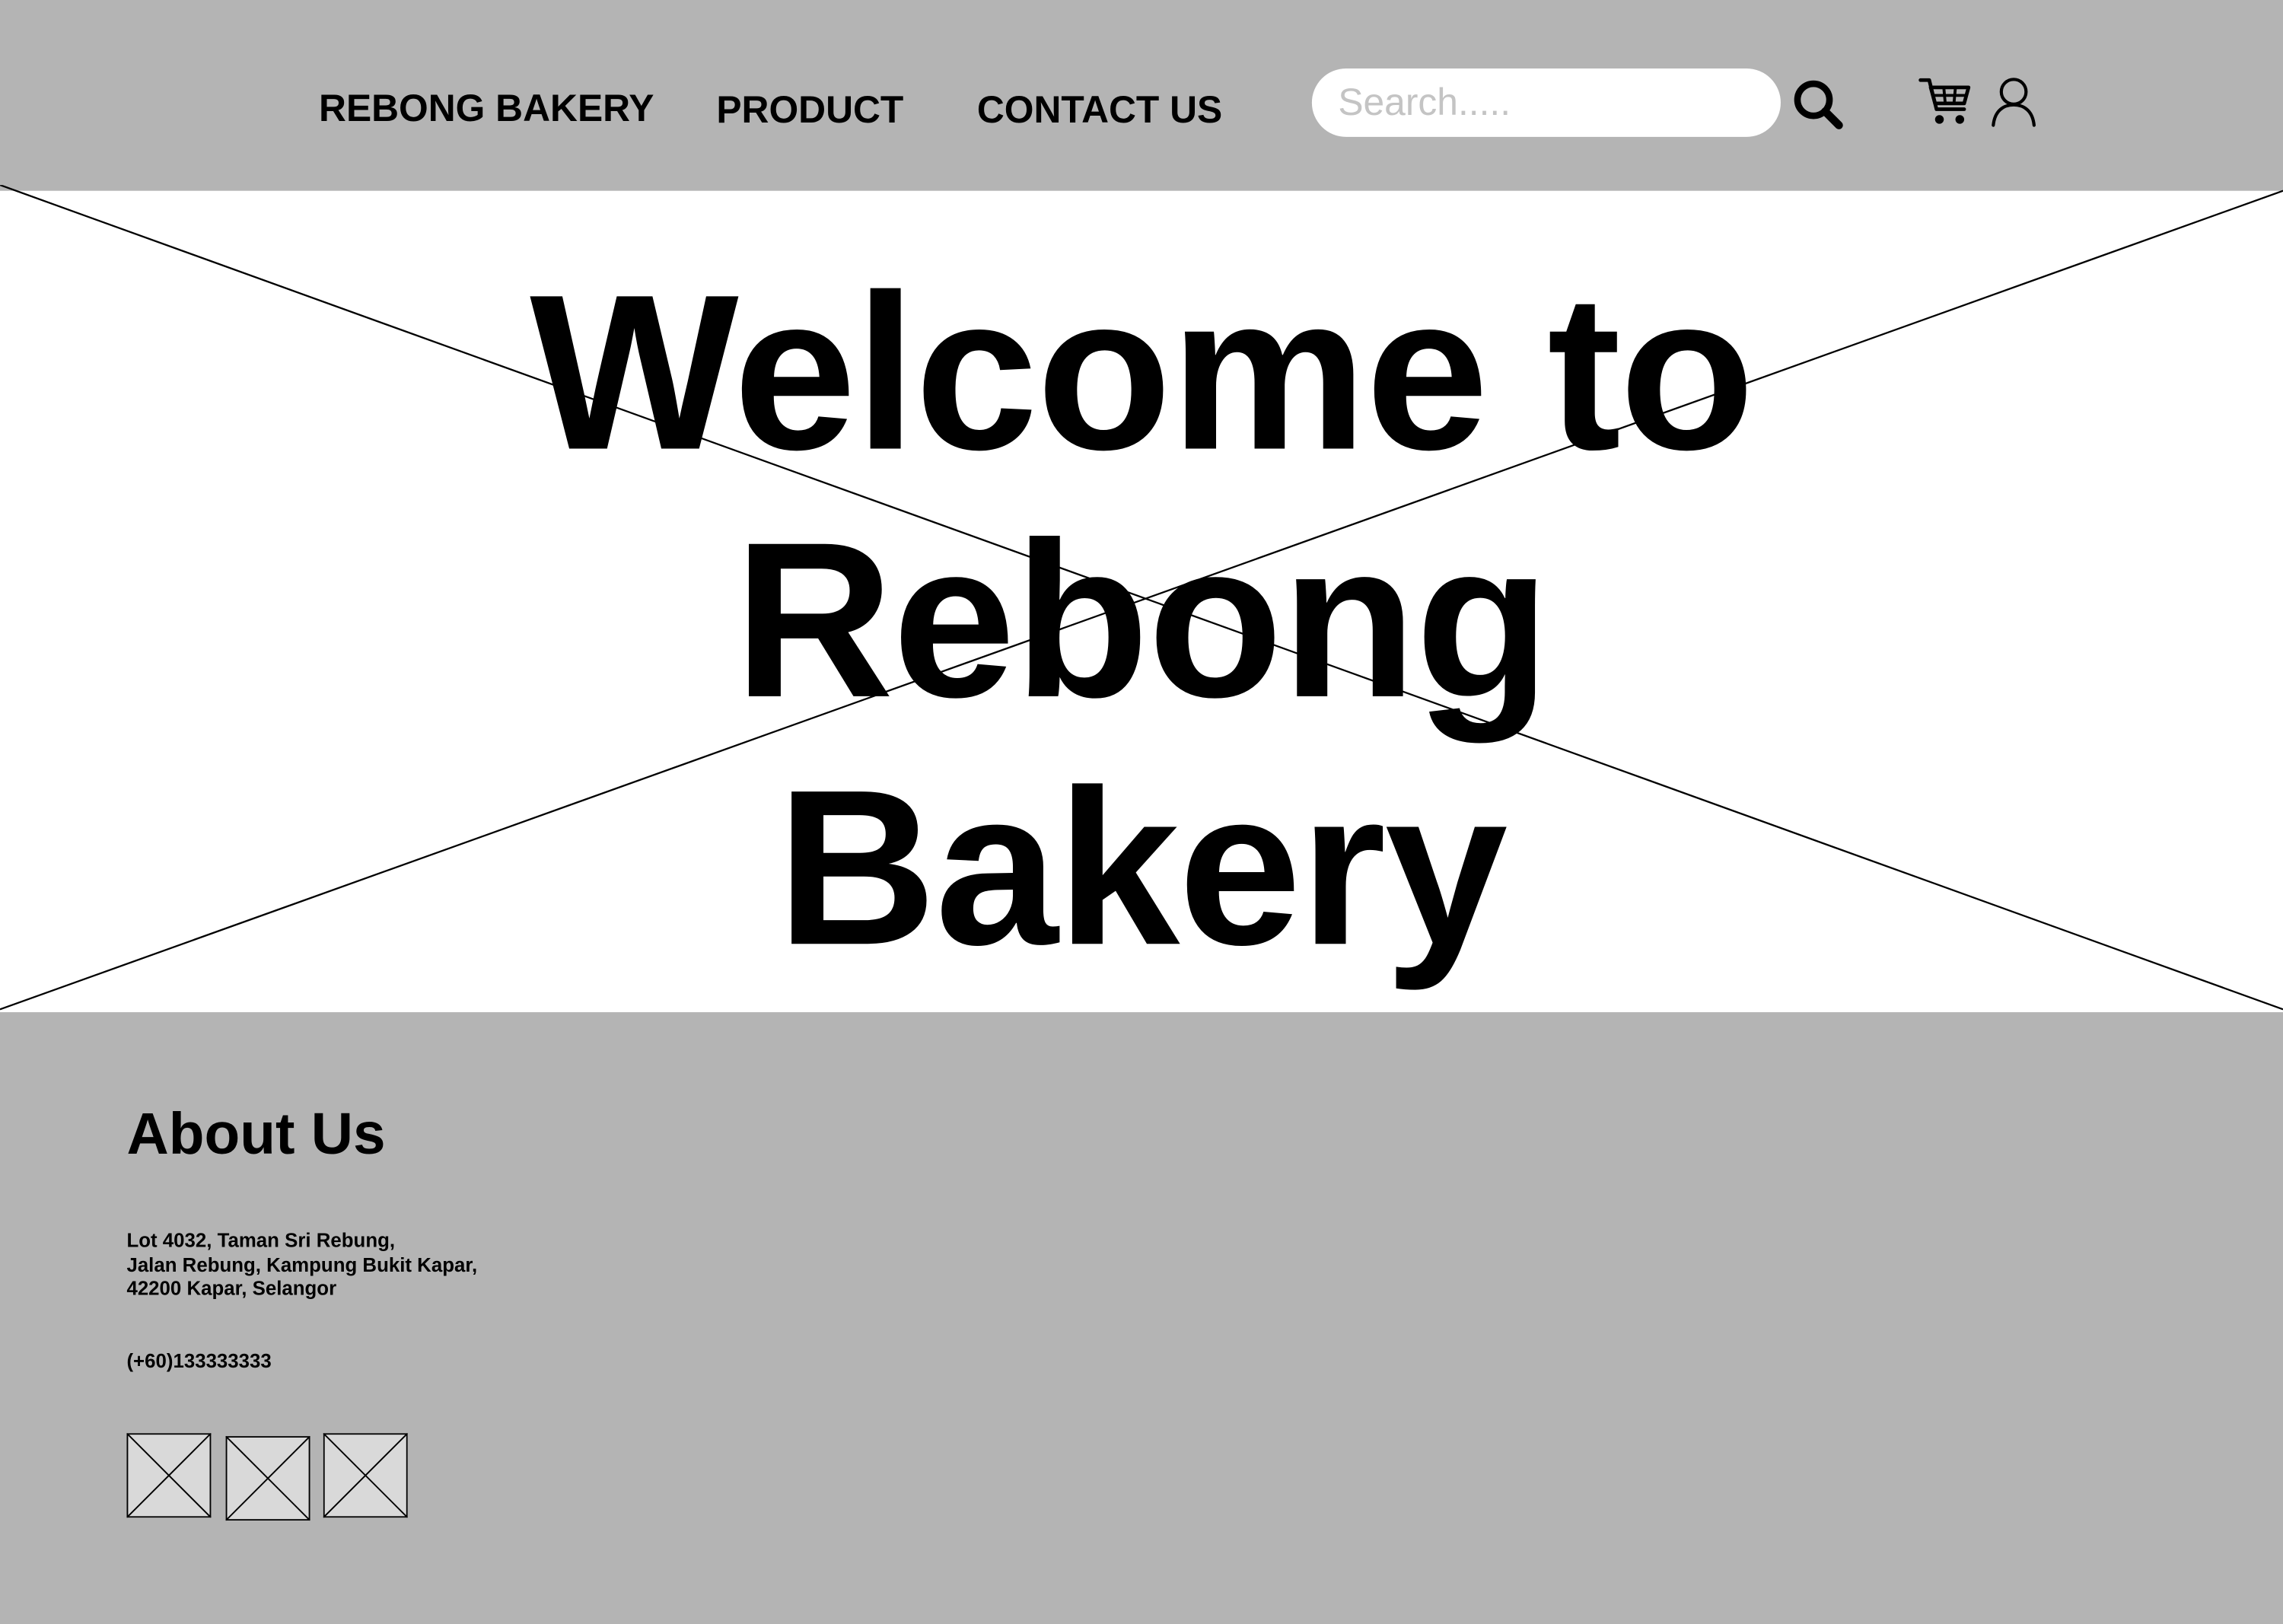 This screenshot has width=2283, height=1624. I want to click on social-link-1-placeholder, so click(169, 1475).